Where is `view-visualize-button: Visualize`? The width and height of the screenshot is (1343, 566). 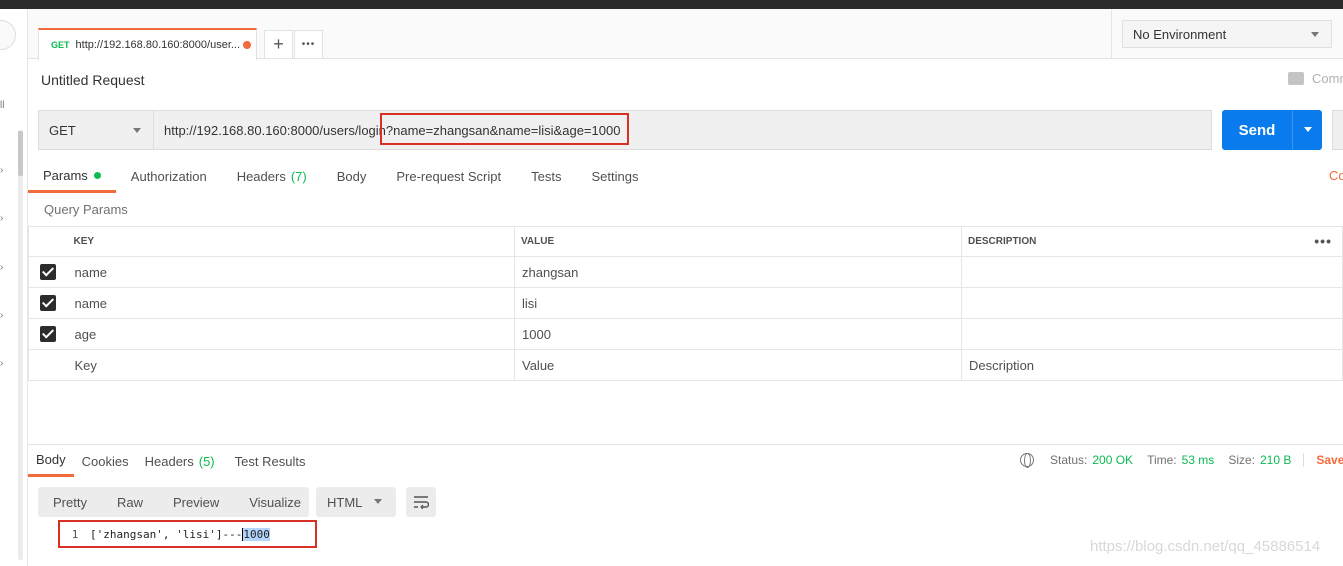
view-visualize-button: Visualize is located at coordinates (275, 502).